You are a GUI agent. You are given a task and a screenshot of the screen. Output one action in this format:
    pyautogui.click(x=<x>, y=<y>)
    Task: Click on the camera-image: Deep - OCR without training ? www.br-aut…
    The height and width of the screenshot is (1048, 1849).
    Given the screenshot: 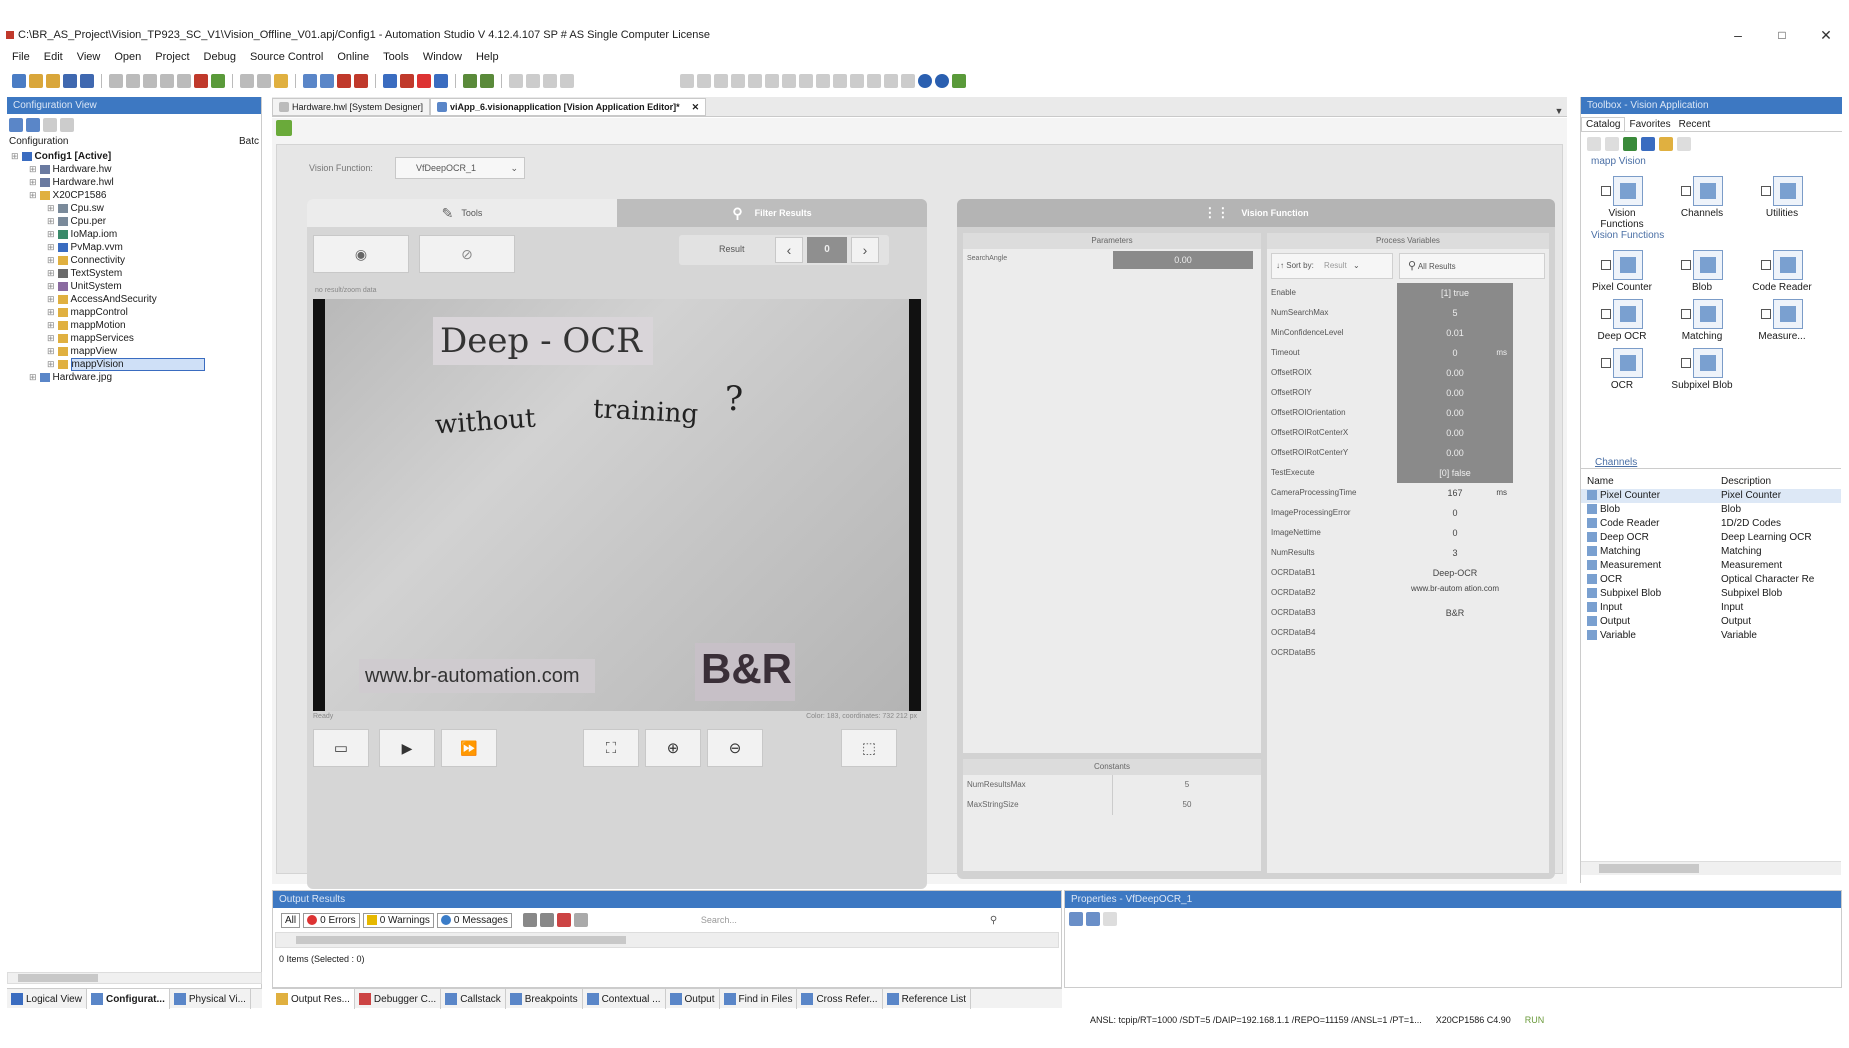 What is the action you would take?
    pyautogui.click(x=617, y=505)
    